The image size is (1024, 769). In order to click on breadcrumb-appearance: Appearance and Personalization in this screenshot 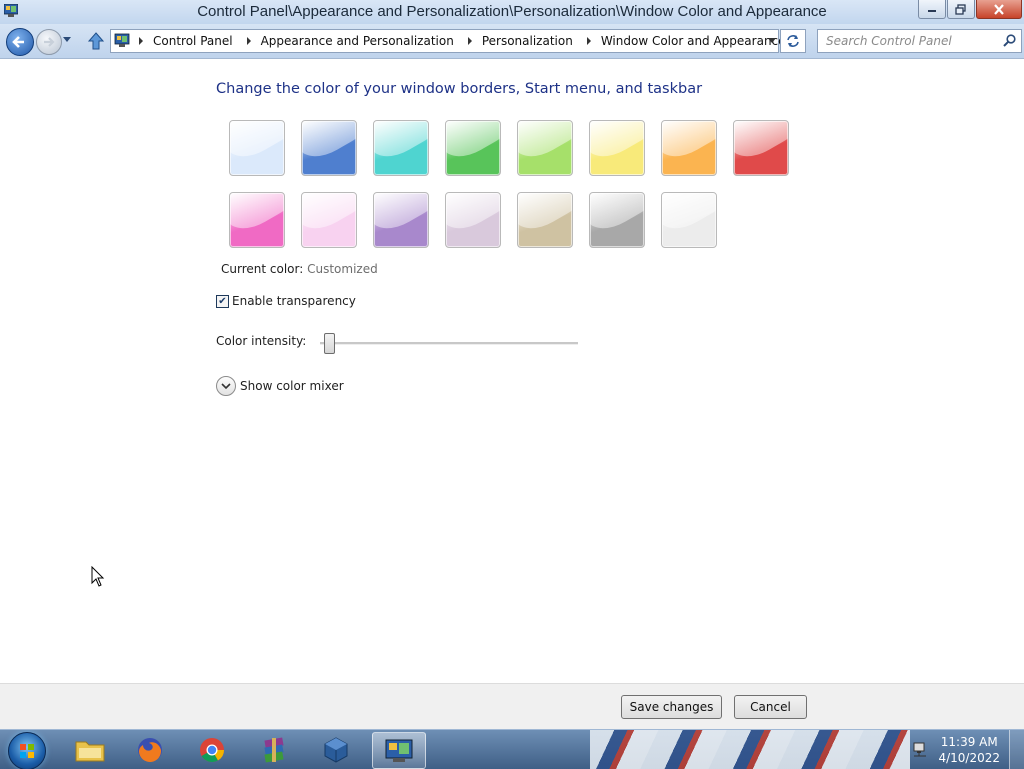, I will do `click(357, 41)`.